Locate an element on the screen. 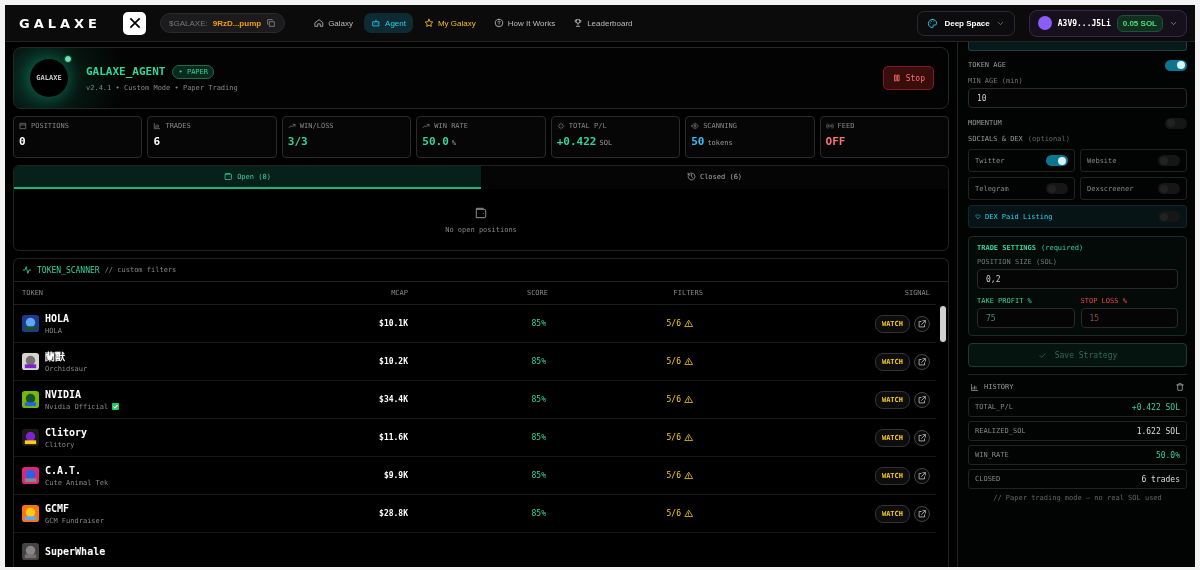  robot-icon is located at coordinates (376, 23).